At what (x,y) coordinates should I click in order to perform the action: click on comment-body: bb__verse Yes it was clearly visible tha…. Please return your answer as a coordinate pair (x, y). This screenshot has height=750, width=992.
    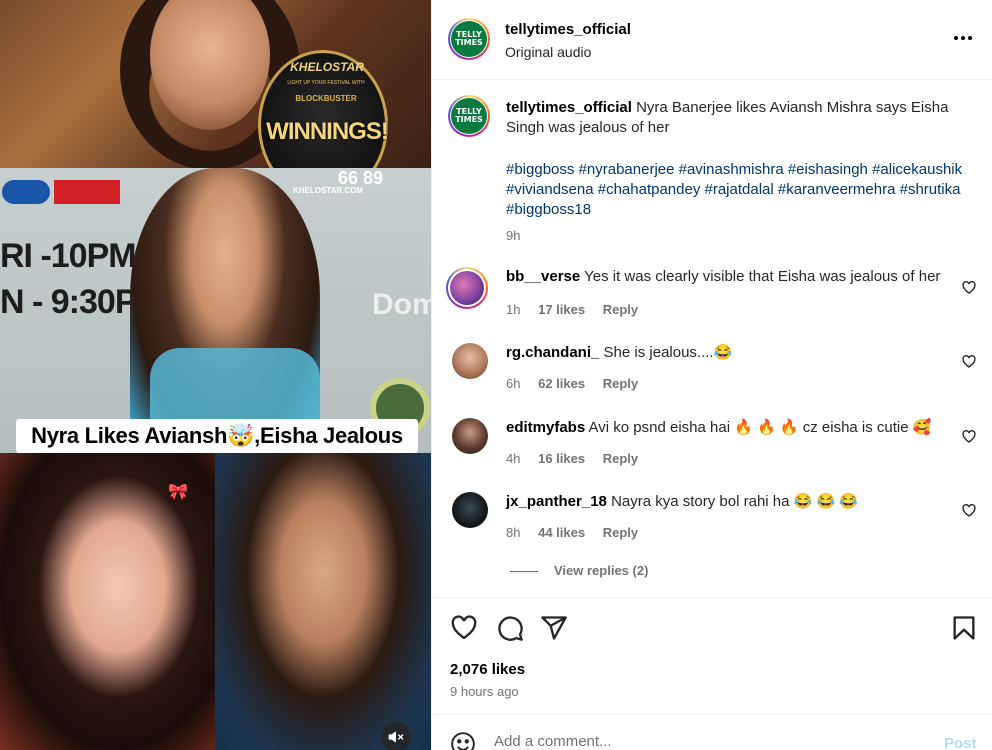
    Looking at the image, I should click on (731, 277).